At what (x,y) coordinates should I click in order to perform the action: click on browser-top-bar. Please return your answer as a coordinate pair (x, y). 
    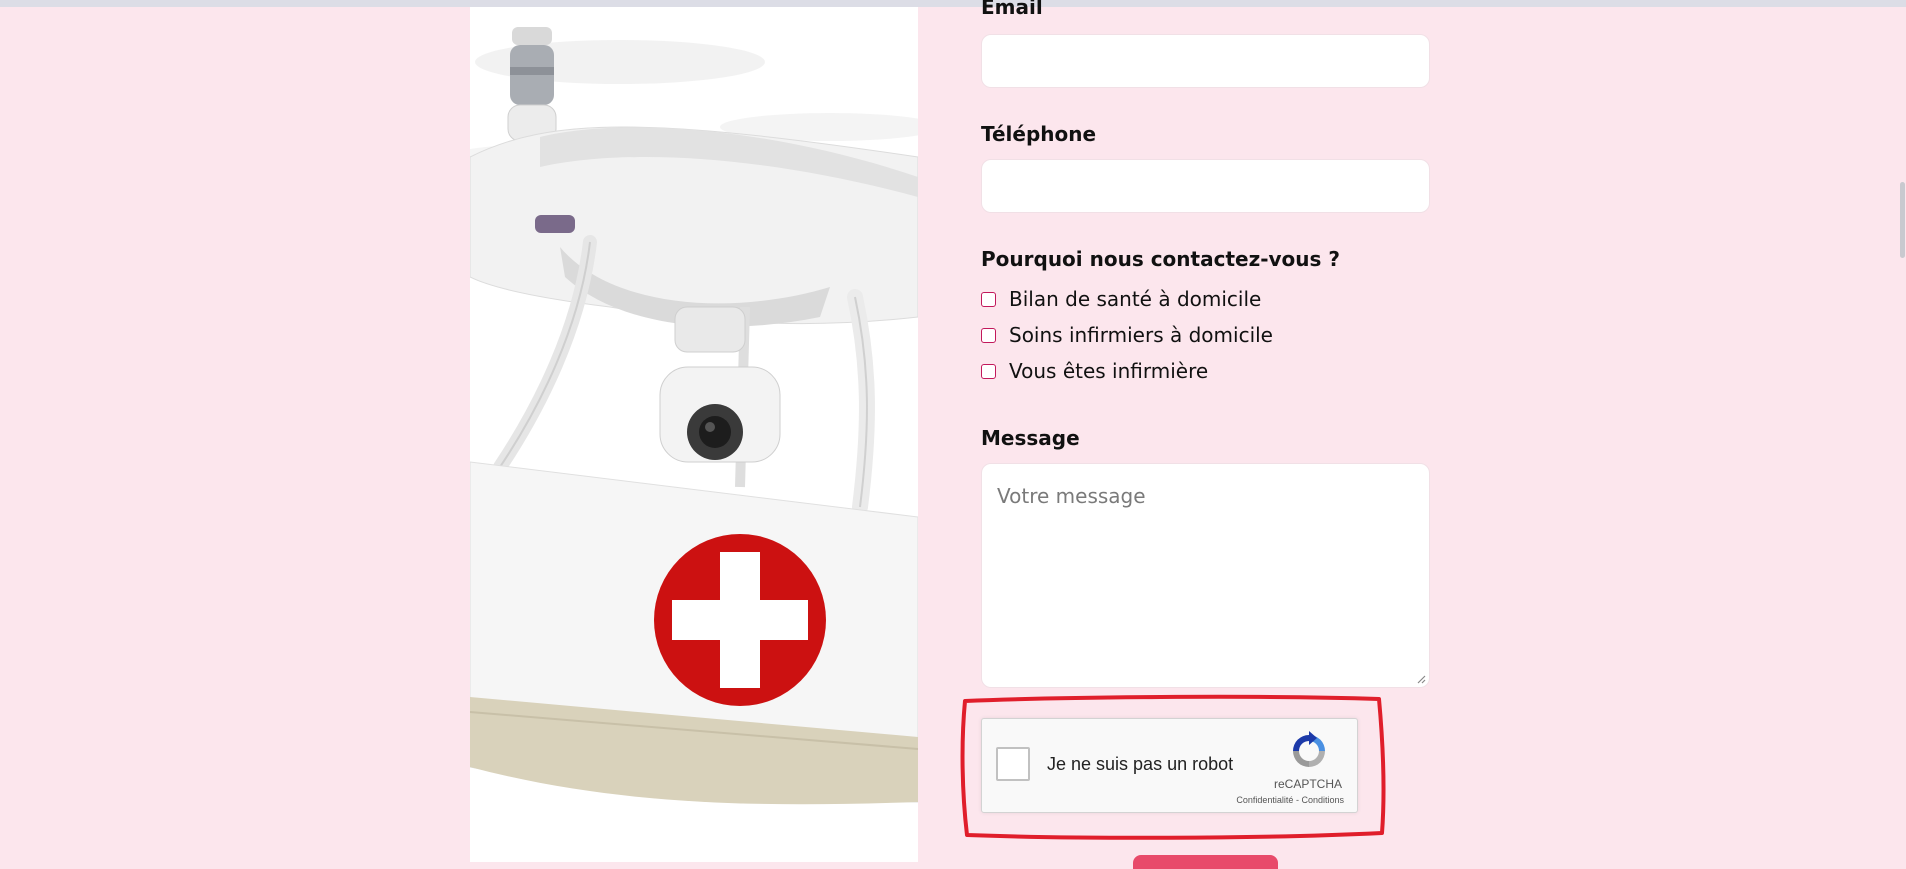
    Looking at the image, I should click on (953, 3).